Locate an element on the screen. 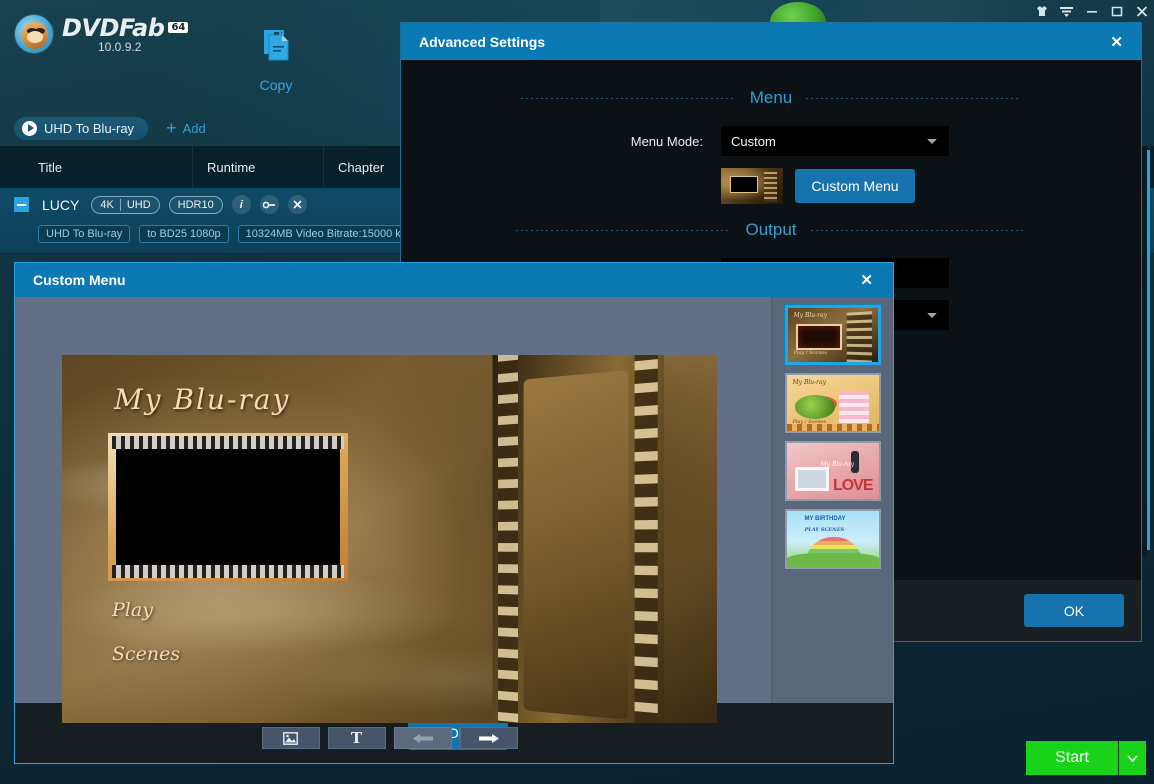 The height and width of the screenshot is (784, 1154). template-sub: PLAY SCENES is located at coordinates (824, 530).